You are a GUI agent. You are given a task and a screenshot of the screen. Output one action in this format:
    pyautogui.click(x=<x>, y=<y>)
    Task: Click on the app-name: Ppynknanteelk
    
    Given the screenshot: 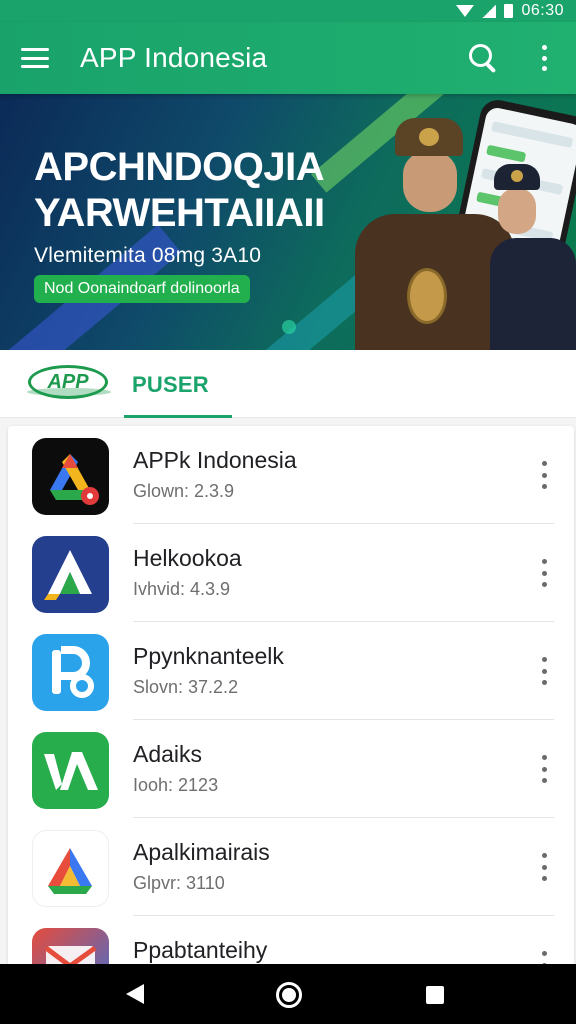 What is the action you would take?
    pyautogui.click(x=208, y=656)
    